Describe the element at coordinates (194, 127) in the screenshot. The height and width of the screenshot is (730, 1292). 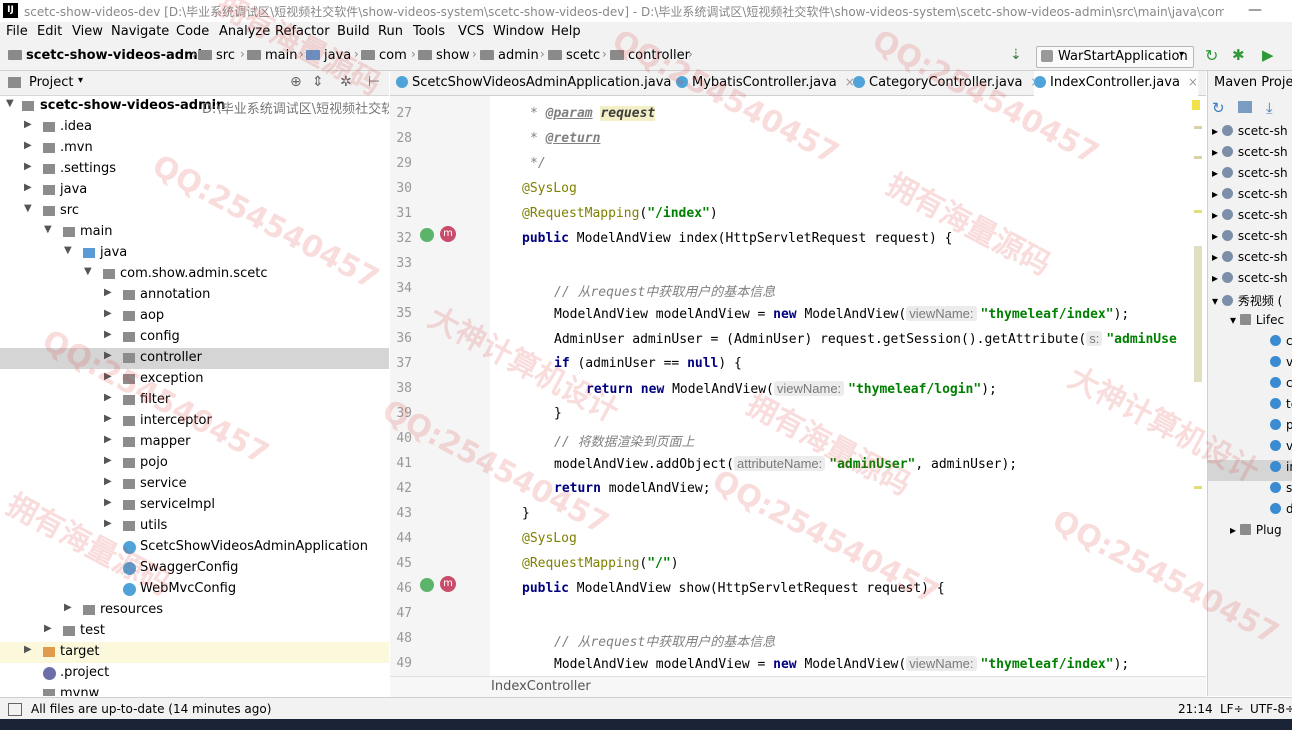
I see `tree-item-idea: ▶ .idea` at that location.